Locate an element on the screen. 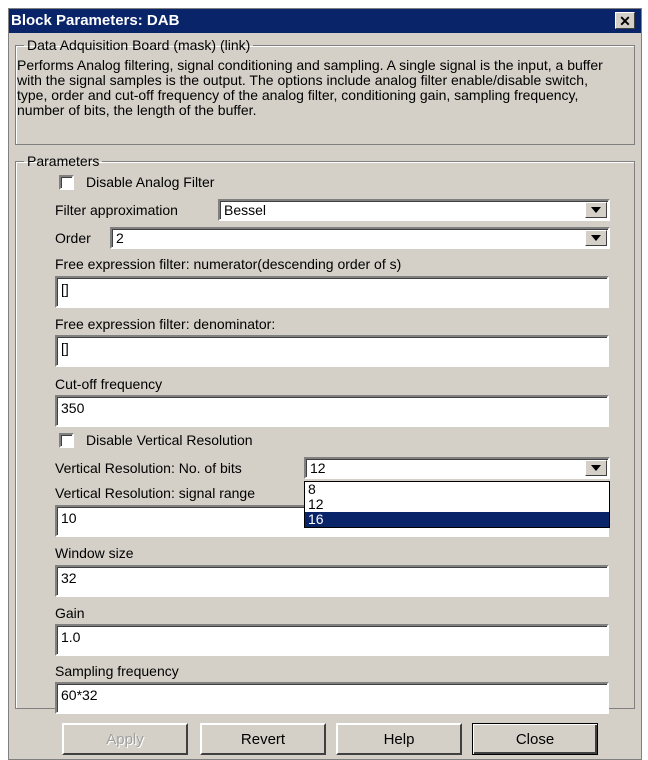  denominator-label: Free expression filter: denominator: is located at coordinates (165, 324).